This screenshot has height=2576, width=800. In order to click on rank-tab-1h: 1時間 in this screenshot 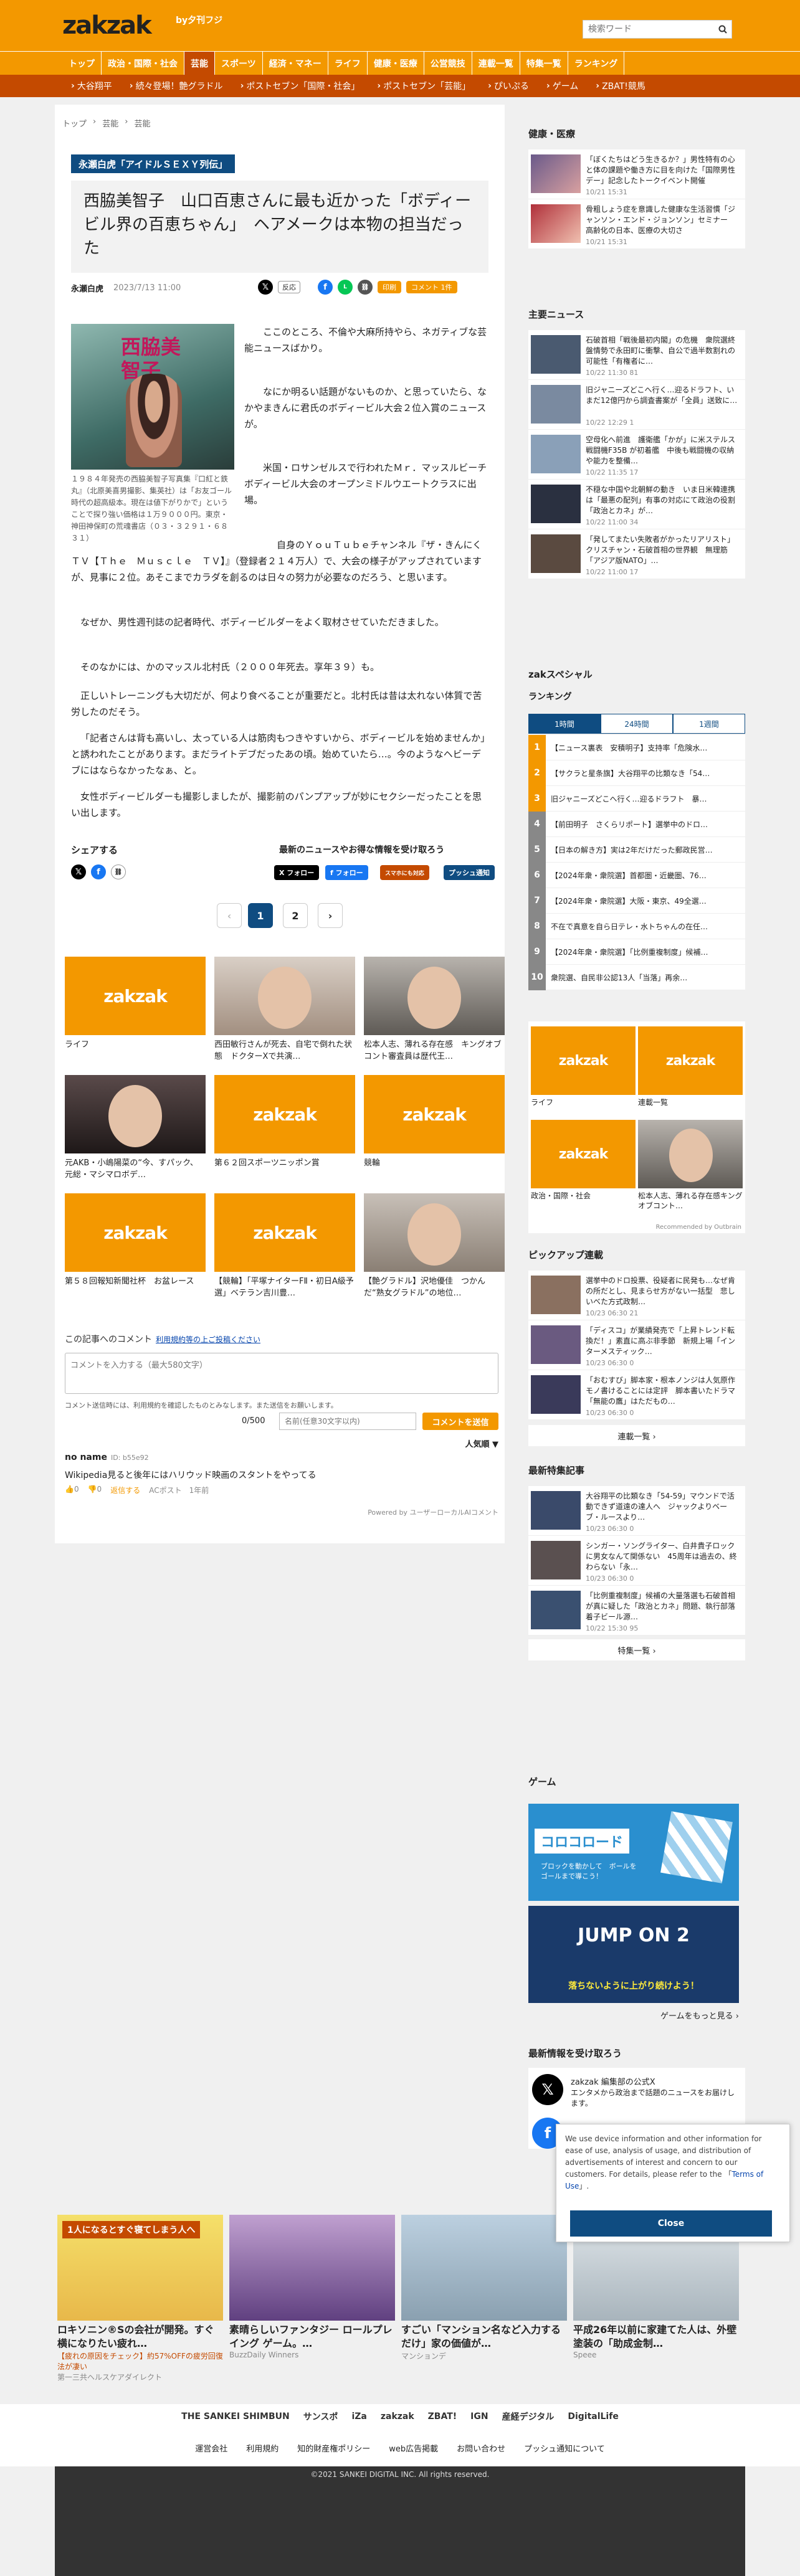, I will do `click(564, 724)`.